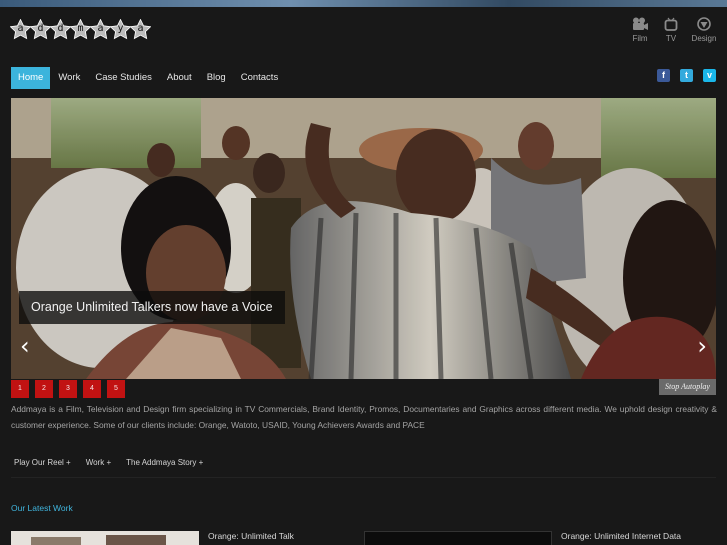 The width and height of the screenshot is (727, 545). I want to click on stop-autoplay-button: Stop Autoplay, so click(687, 387).